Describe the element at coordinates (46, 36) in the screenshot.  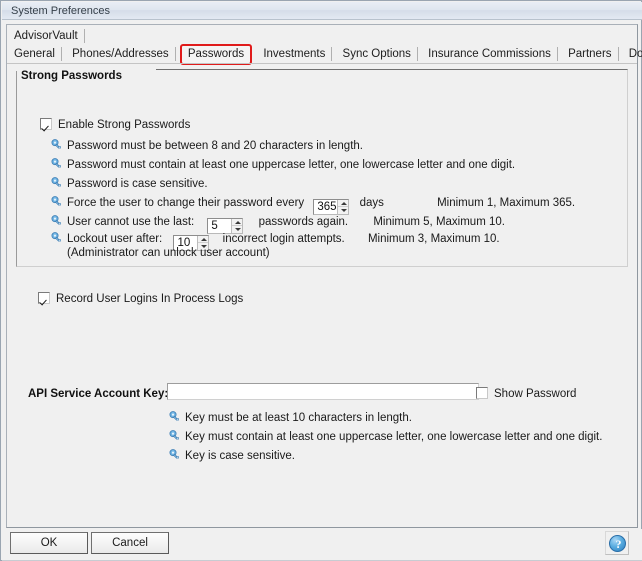
I see `tab-advisorvault: AdvisorVault` at that location.